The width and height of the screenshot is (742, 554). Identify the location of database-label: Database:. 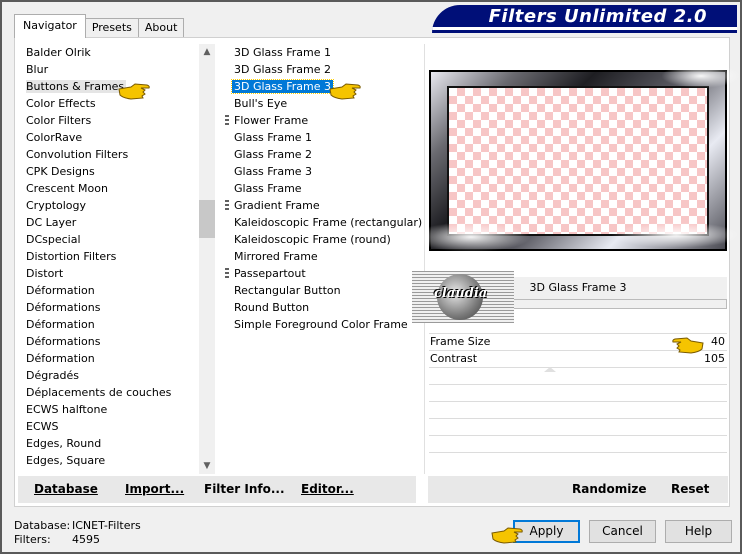
(42, 525).